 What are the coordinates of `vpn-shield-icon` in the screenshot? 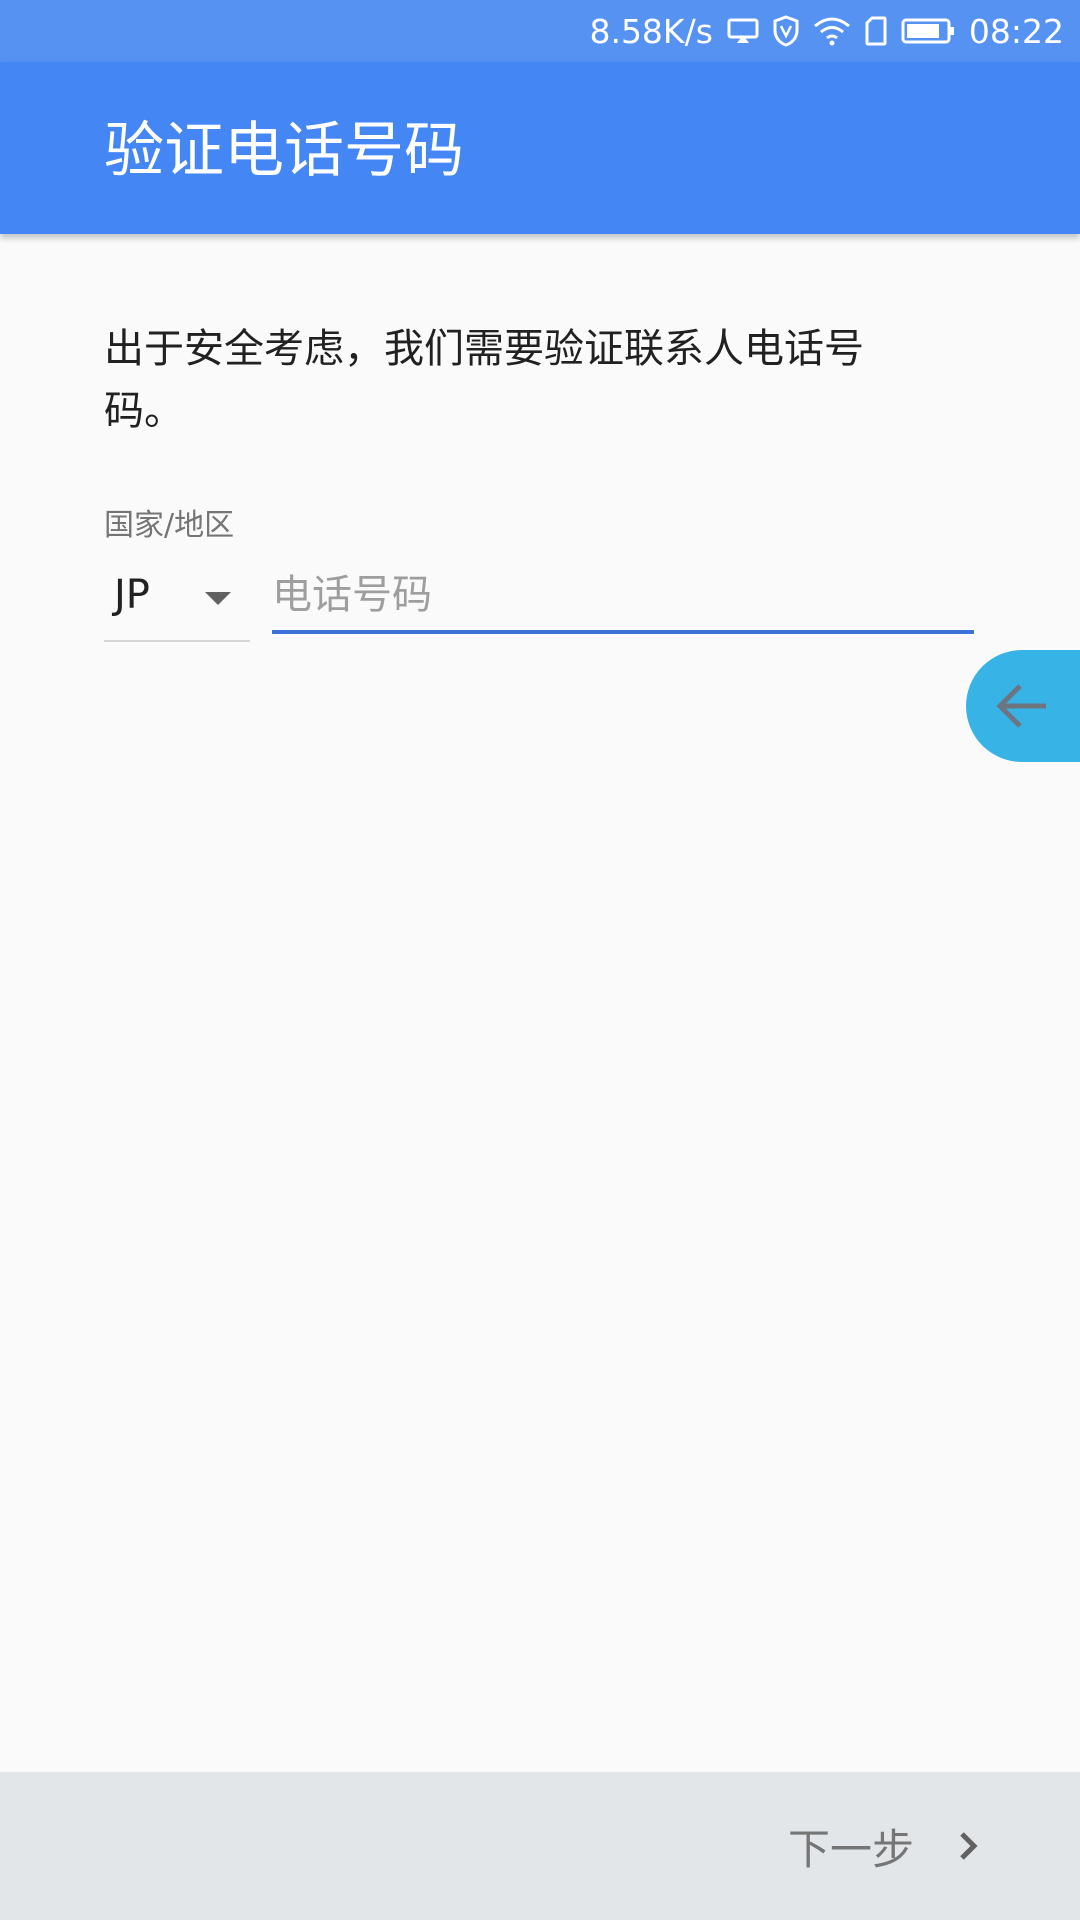 It's located at (786, 31).